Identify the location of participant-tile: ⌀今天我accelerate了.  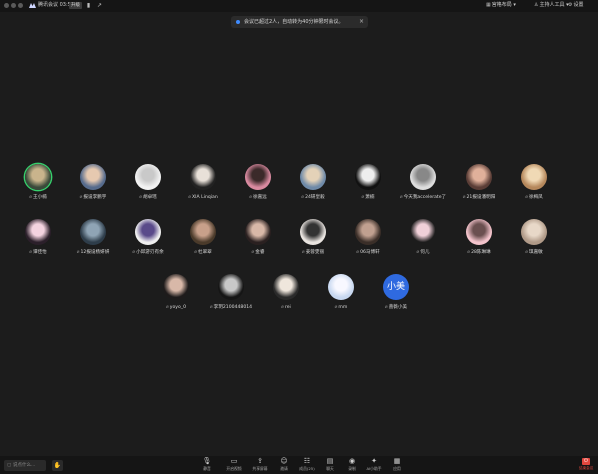
(423, 187).